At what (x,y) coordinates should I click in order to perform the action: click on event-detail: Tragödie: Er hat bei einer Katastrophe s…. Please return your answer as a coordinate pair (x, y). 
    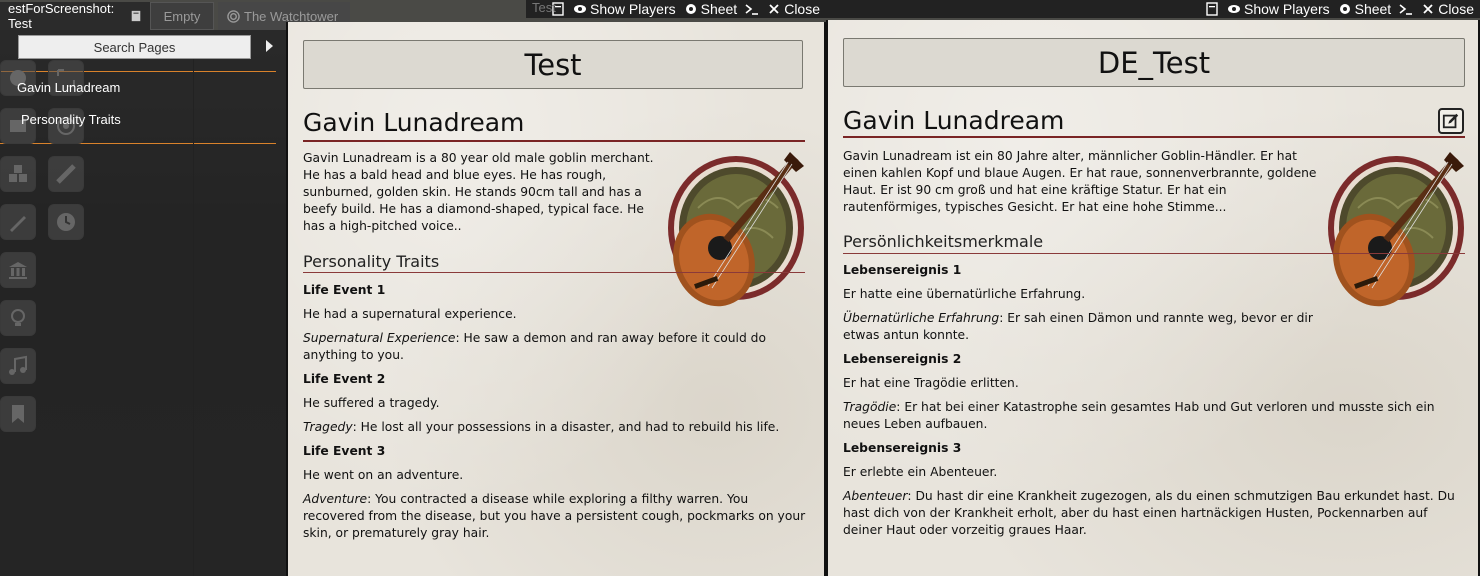
    Looking at the image, I should click on (1155, 416).